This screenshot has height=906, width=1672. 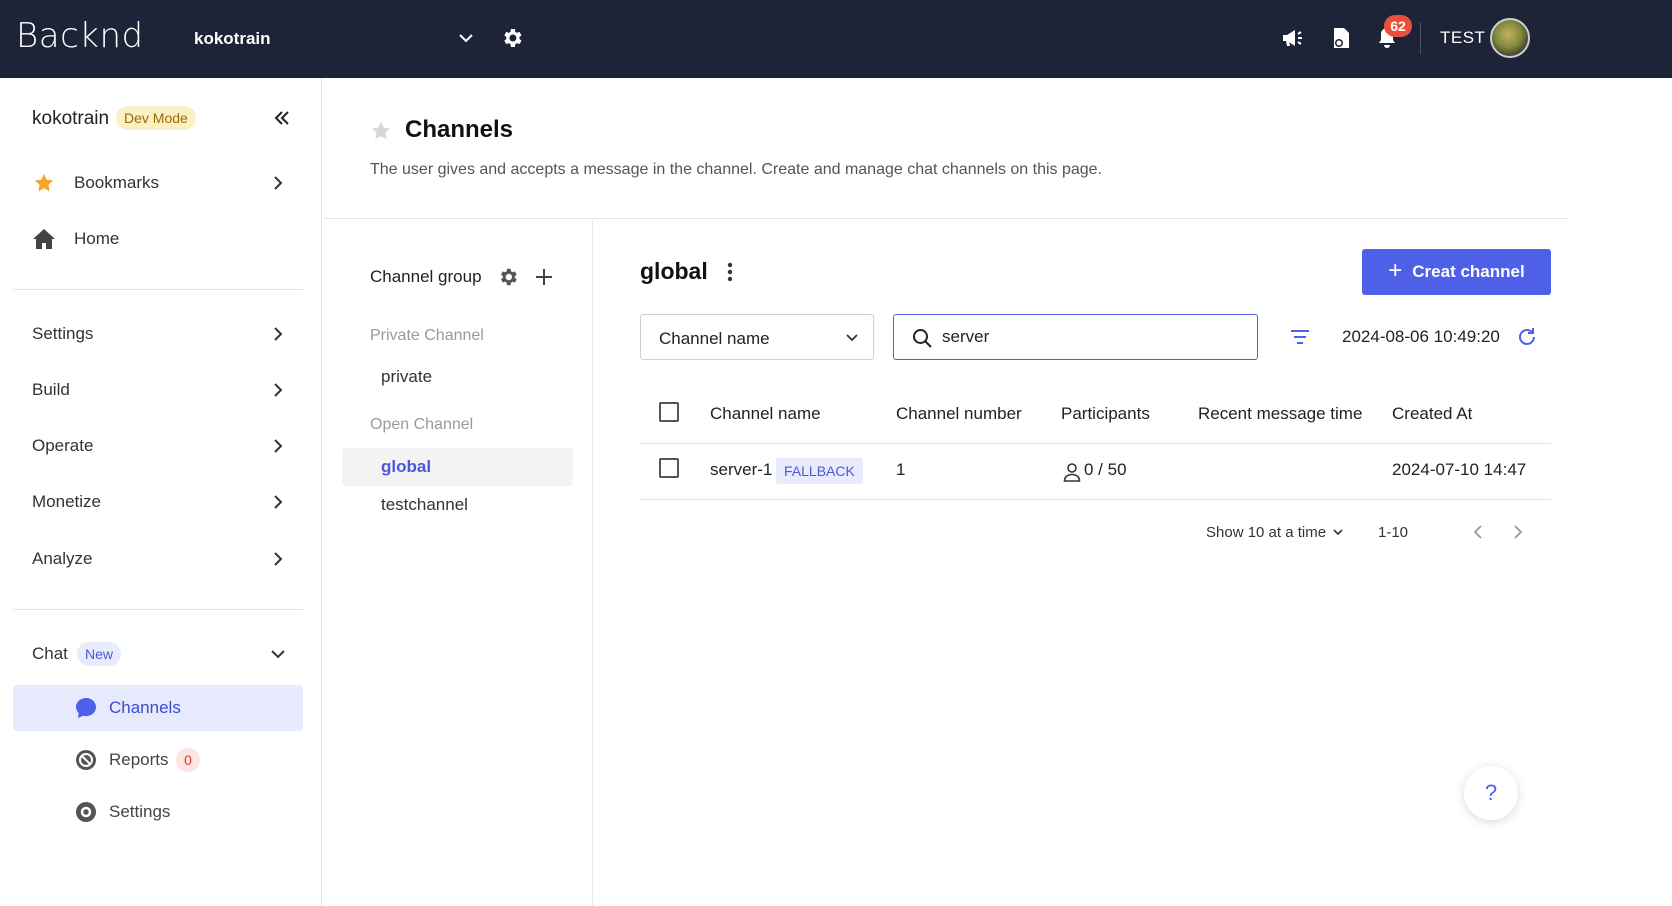 I want to click on created-at-cell: 2024-07-10 14:47, so click(x=1459, y=469).